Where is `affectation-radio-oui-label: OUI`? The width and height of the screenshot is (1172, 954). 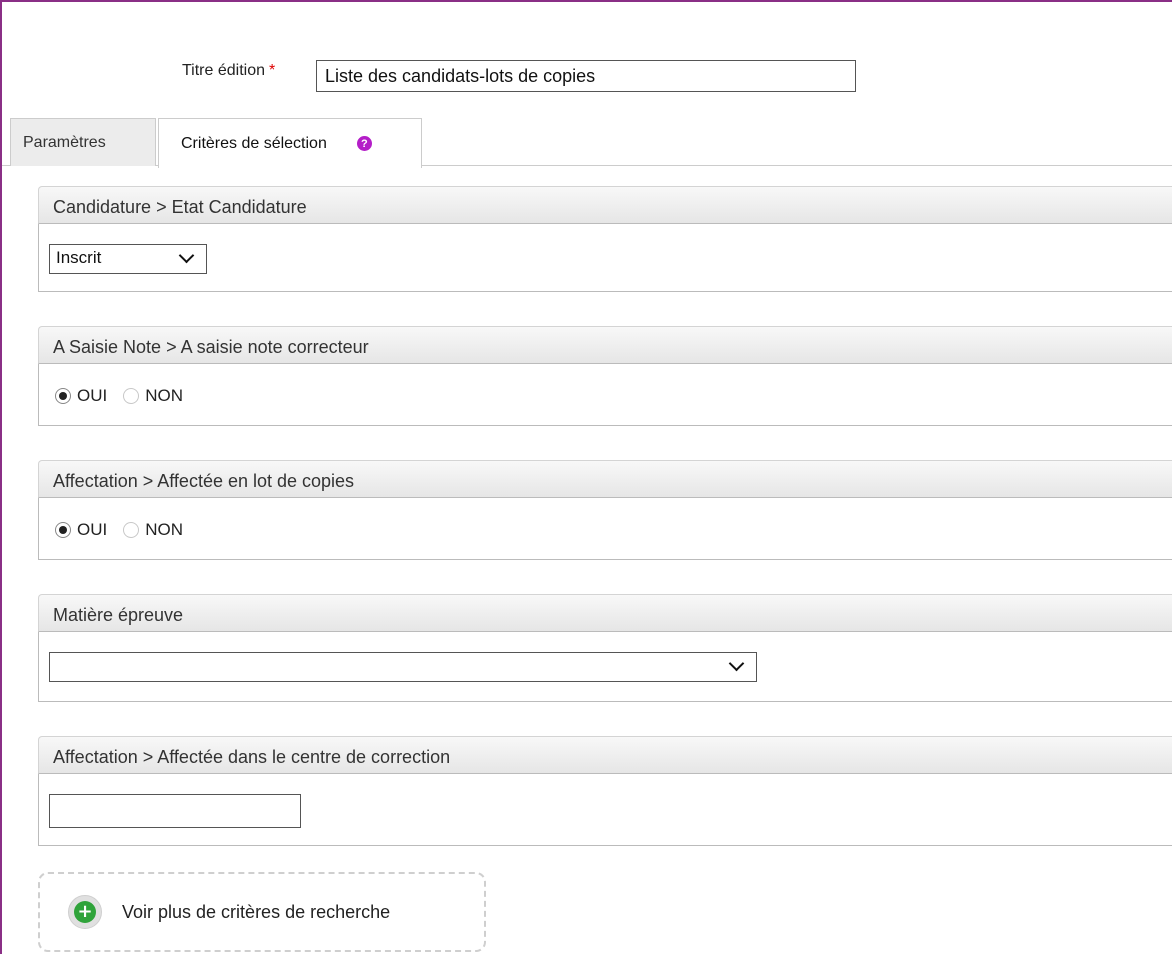 affectation-radio-oui-label: OUI is located at coordinates (92, 529).